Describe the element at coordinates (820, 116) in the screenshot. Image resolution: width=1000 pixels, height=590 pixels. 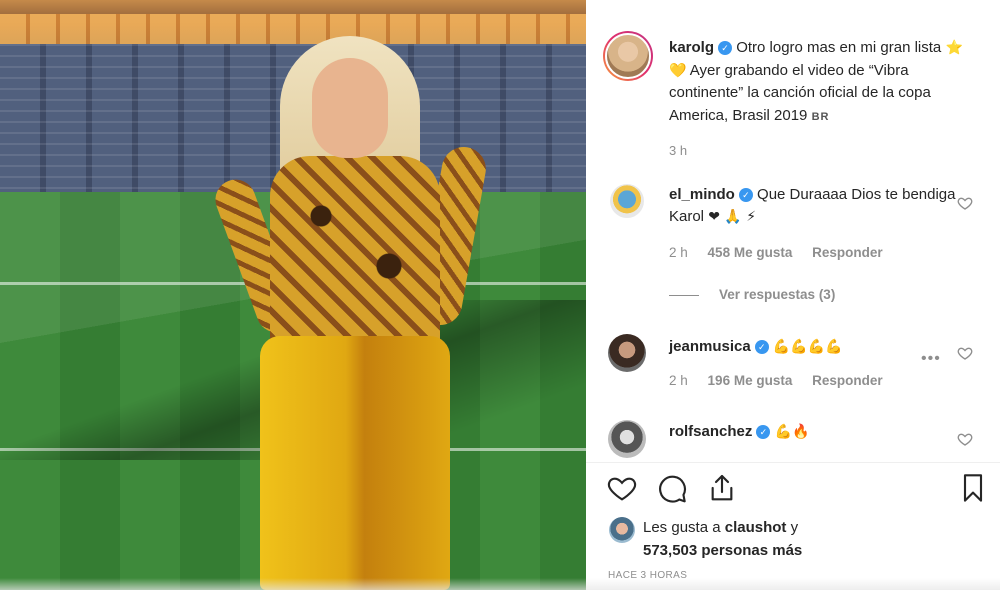
I see `brazil-flag-icon: BR` at that location.